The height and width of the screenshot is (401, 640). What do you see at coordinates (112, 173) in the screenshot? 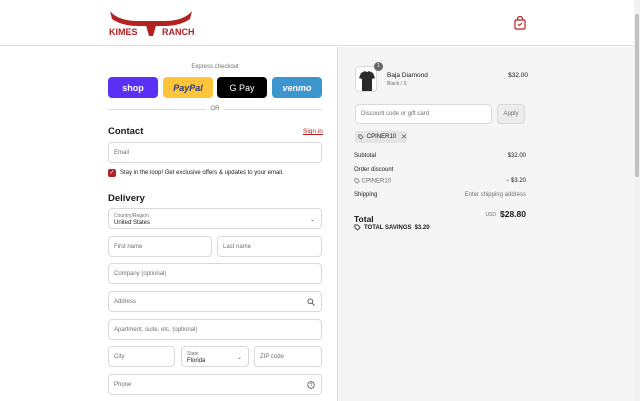
I see `newsletter-checkbox: ✓` at bounding box center [112, 173].